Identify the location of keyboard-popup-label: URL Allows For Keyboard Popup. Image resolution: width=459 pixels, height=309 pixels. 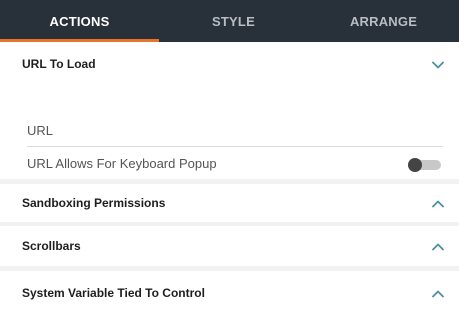
(122, 163).